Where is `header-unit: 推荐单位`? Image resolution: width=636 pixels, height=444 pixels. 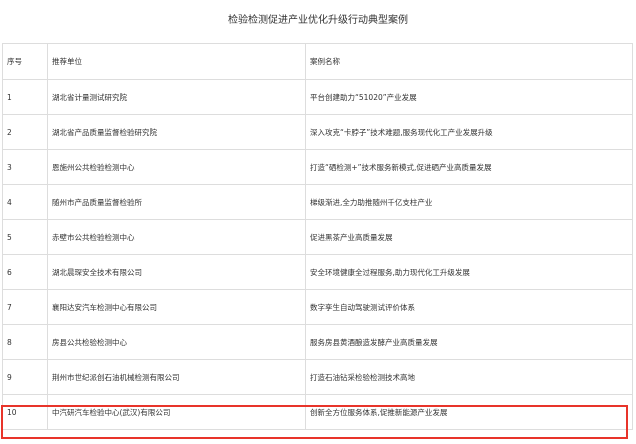 header-unit: 推荐单位 is located at coordinates (176, 61).